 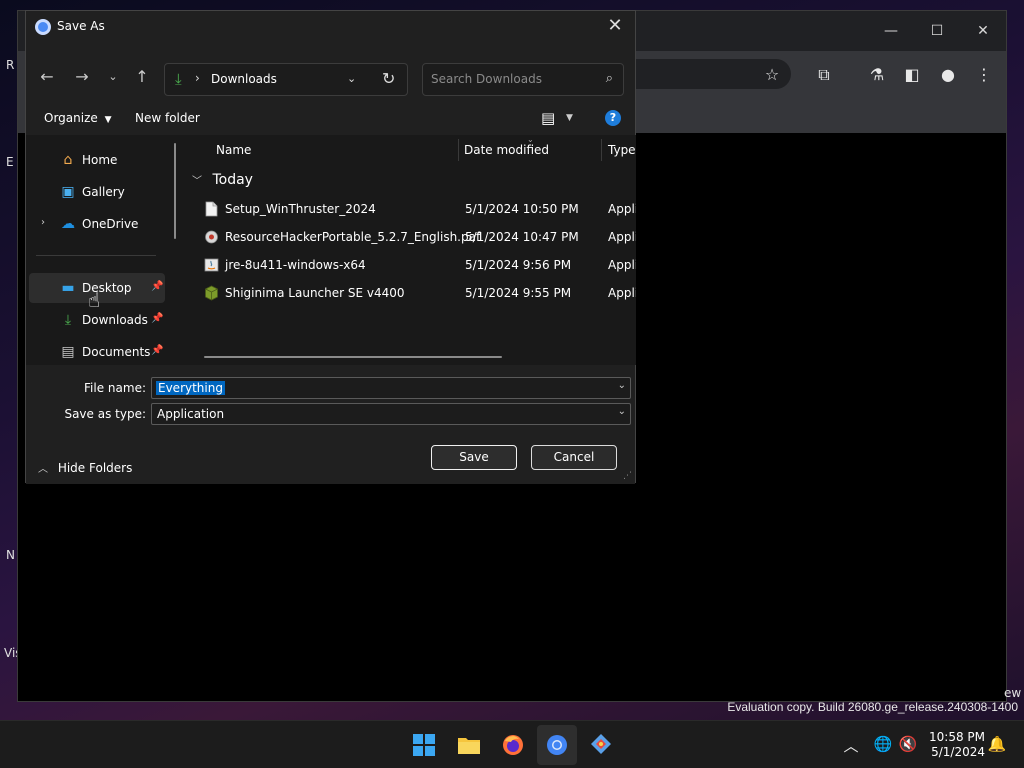 What do you see at coordinates (222, 180) in the screenshot?
I see `group-header: ﹀ Today` at bounding box center [222, 180].